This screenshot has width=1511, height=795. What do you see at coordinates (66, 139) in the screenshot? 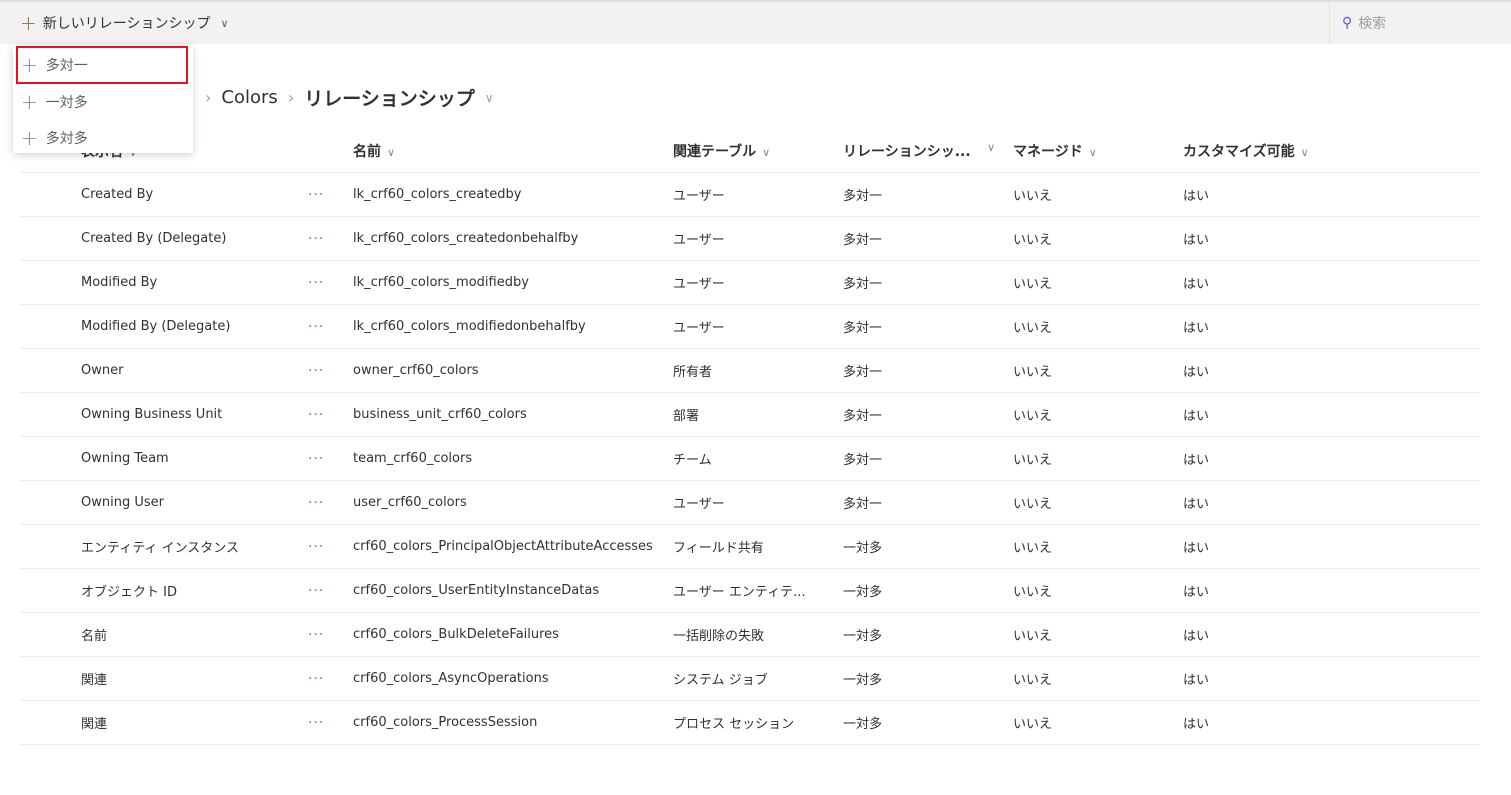
I see `menu-item-label: 多対多` at bounding box center [66, 139].